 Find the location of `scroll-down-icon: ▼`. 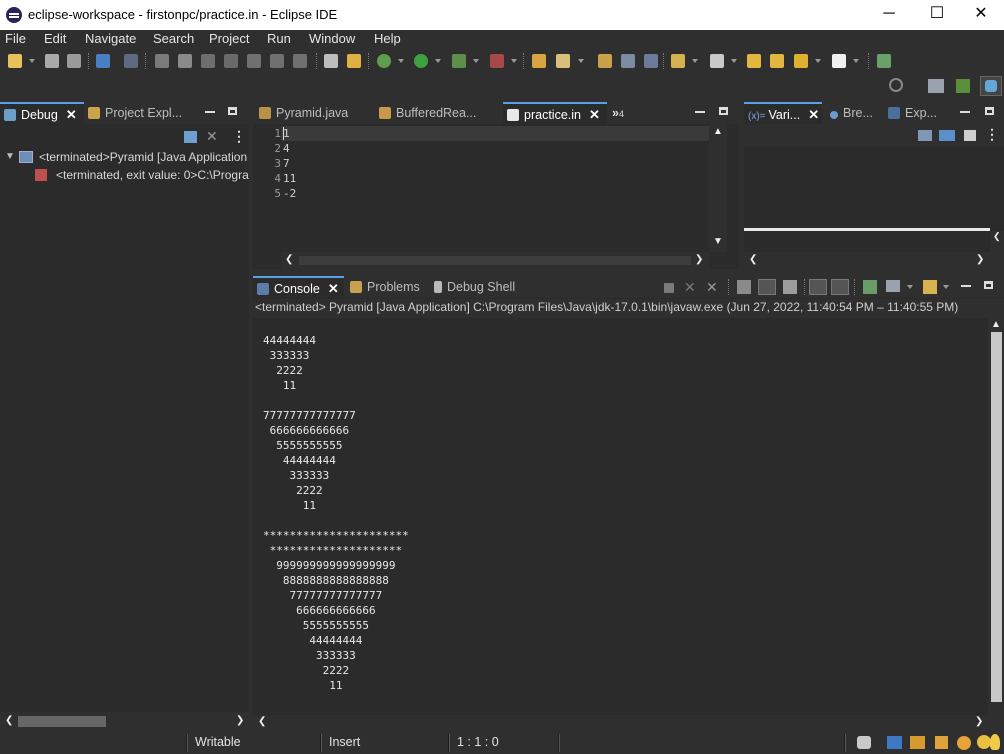

scroll-down-icon: ▼ is located at coordinates (718, 241).